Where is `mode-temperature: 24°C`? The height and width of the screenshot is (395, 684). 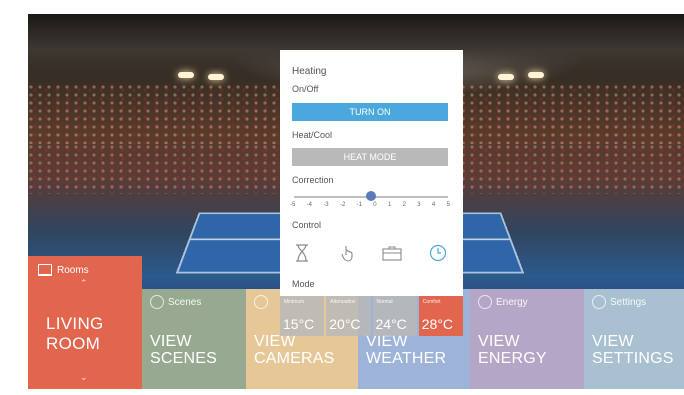 mode-temperature: 24°C is located at coordinates (391, 324).